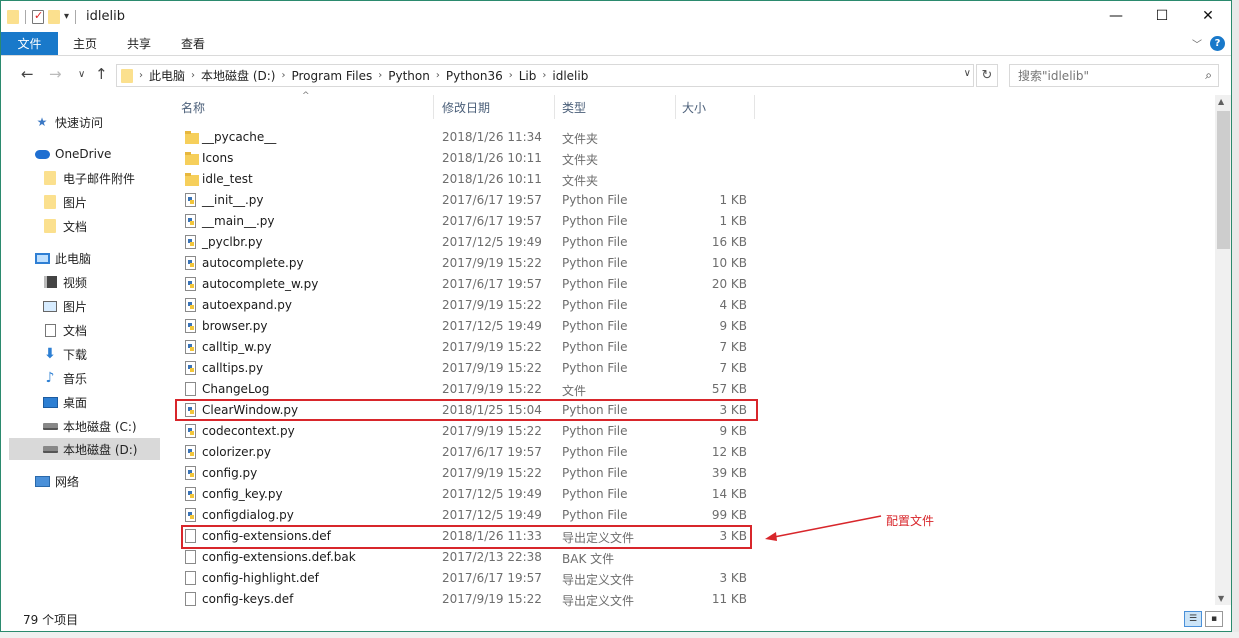 The image size is (1239, 638). What do you see at coordinates (1197, 43) in the screenshot?
I see `expand-ribbon-icon: ﹀` at bounding box center [1197, 43].